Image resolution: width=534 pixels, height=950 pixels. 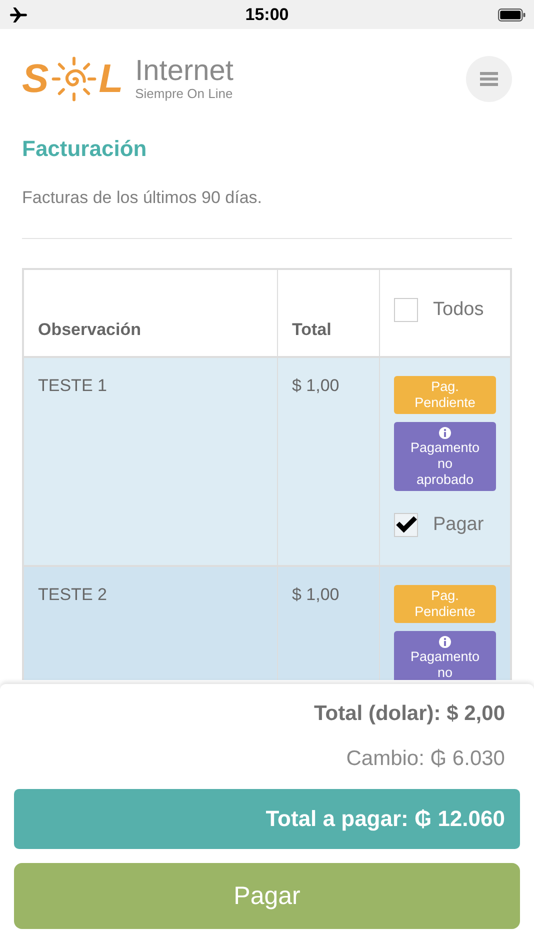 What do you see at coordinates (89, 330) in the screenshot?
I see `column-header: Observación` at bounding box center [89, 330].